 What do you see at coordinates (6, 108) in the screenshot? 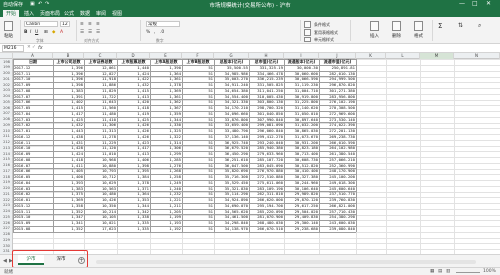
I see `row-number: 206` at bounding box center [6, 108].